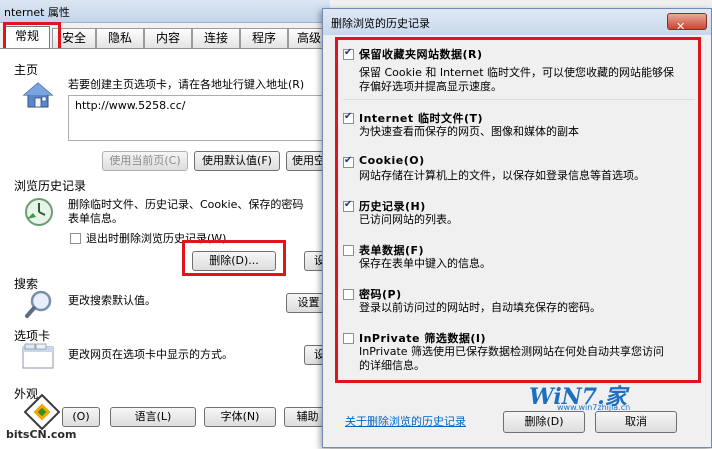 The image size is (712, 449). What do you see at coordinates (380, 23) in the screenshot?
I see `delete-history-title: 删除浏览的历史记录` at bounding box center [380, 23].